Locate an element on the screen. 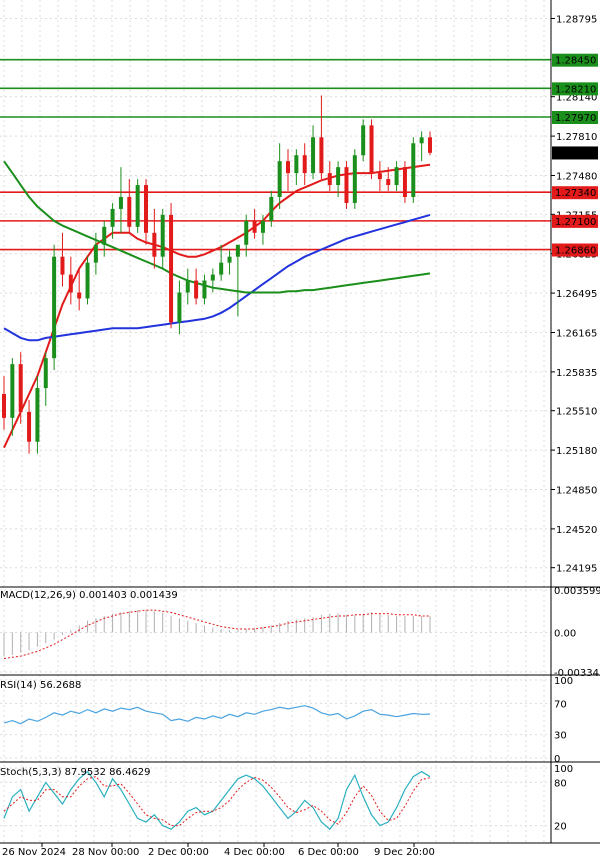 Image resolution: width=600 pixels, height=857 pixels. level-label: 1.27970 is located at coordinates (575, 118).